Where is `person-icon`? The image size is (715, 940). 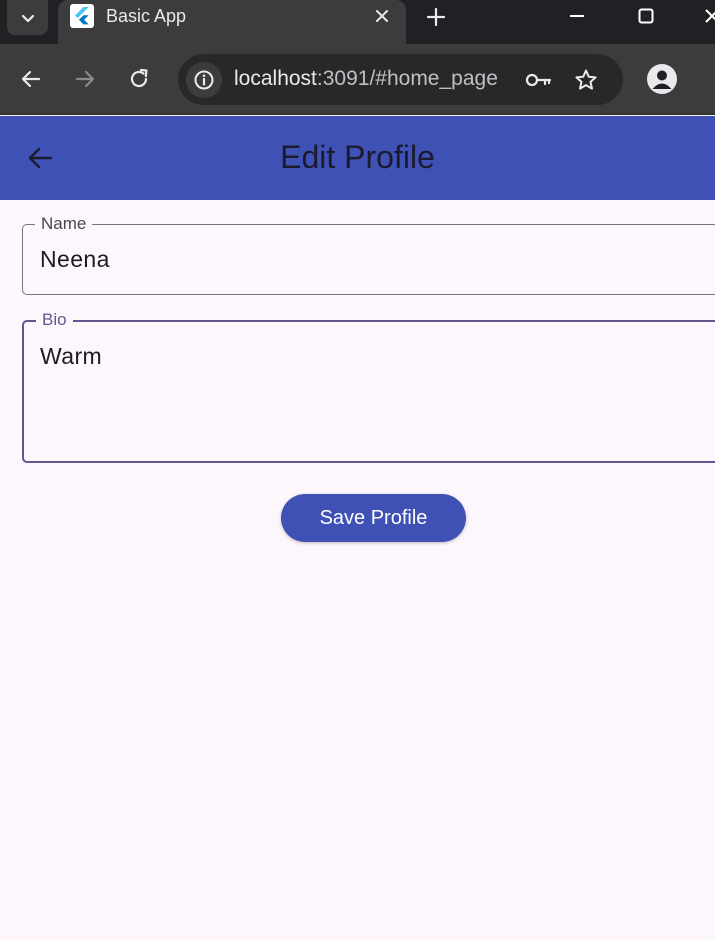 person-icon is located at coordinates (662, 79).